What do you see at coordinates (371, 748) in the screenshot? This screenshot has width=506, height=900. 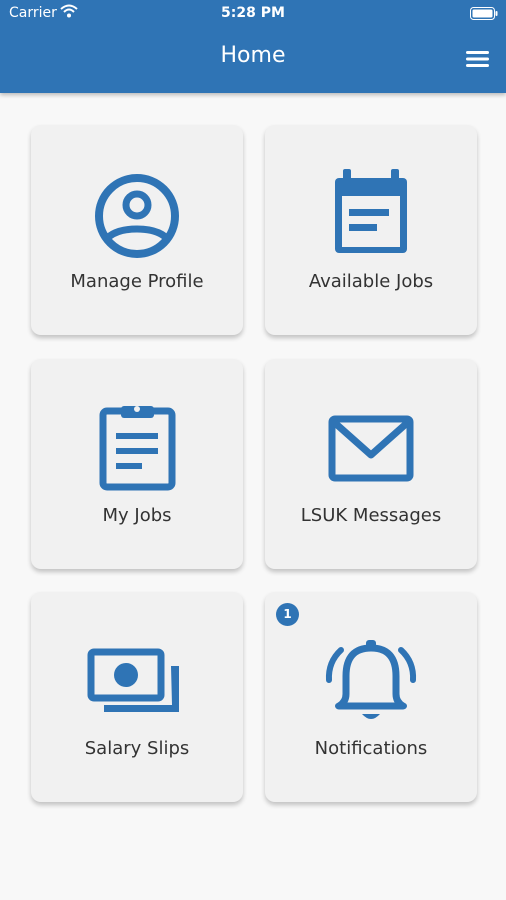 I see `tile-label: Notifications` at bounding box center [371, 748].